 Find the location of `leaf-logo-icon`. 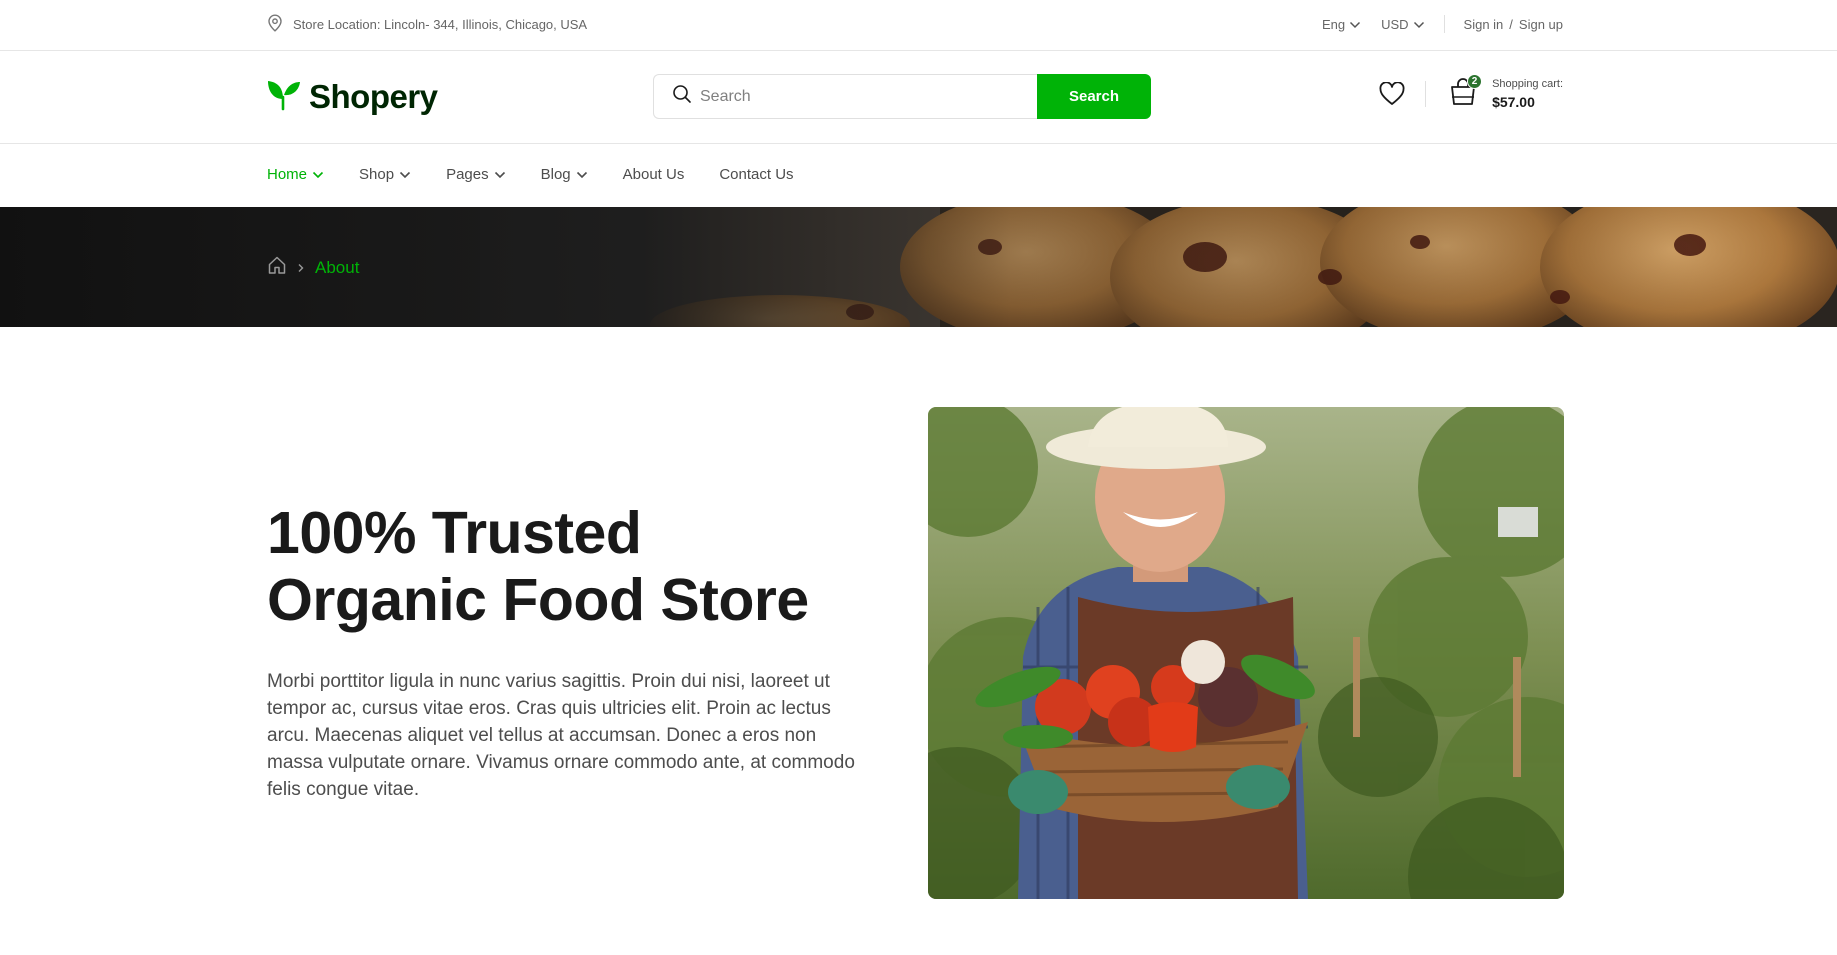

leaf-logo-icon is located at coordinates (284, 97).